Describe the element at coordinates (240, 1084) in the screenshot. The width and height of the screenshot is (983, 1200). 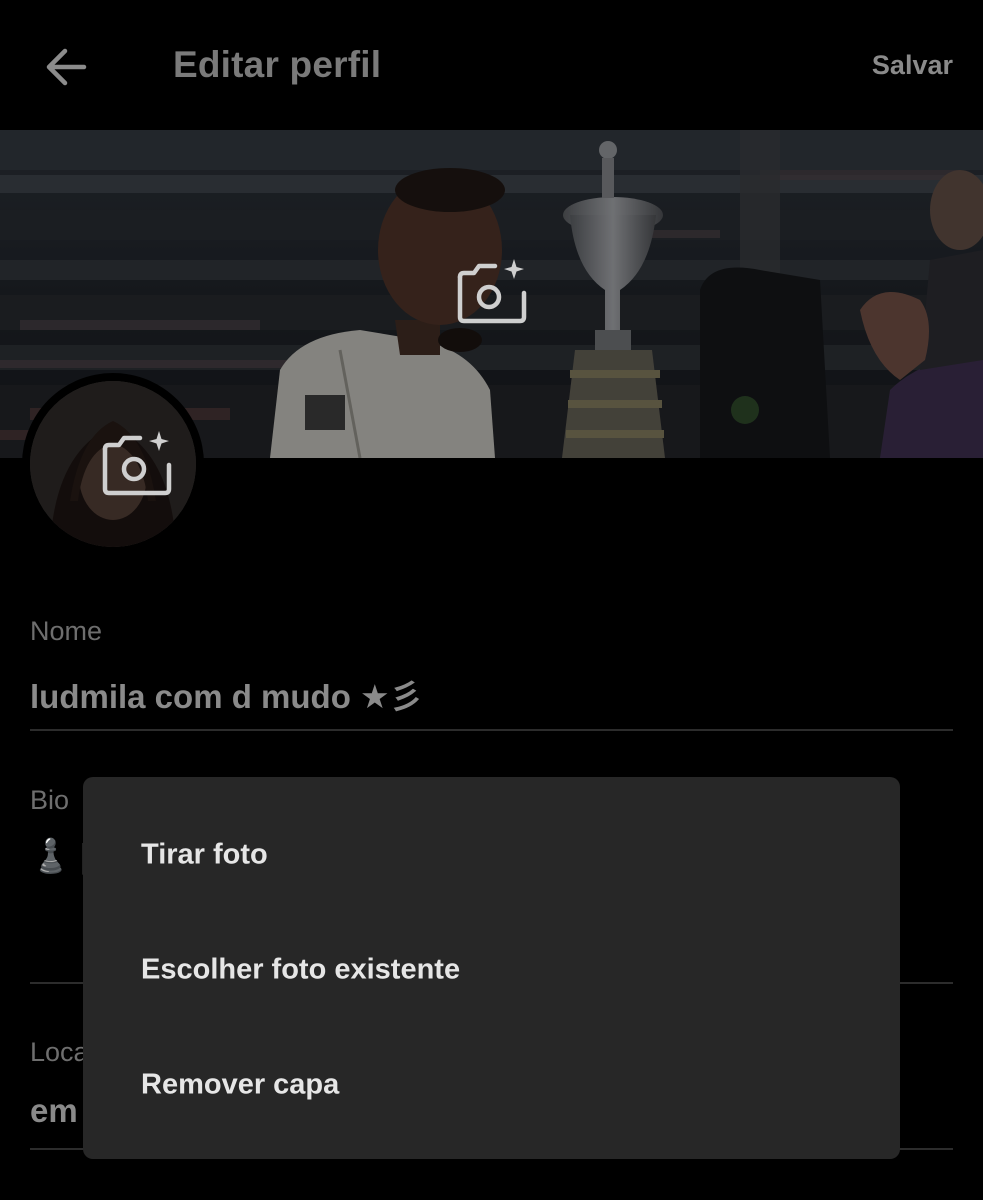
I see `menu-item-label: Remover capa` at that location.